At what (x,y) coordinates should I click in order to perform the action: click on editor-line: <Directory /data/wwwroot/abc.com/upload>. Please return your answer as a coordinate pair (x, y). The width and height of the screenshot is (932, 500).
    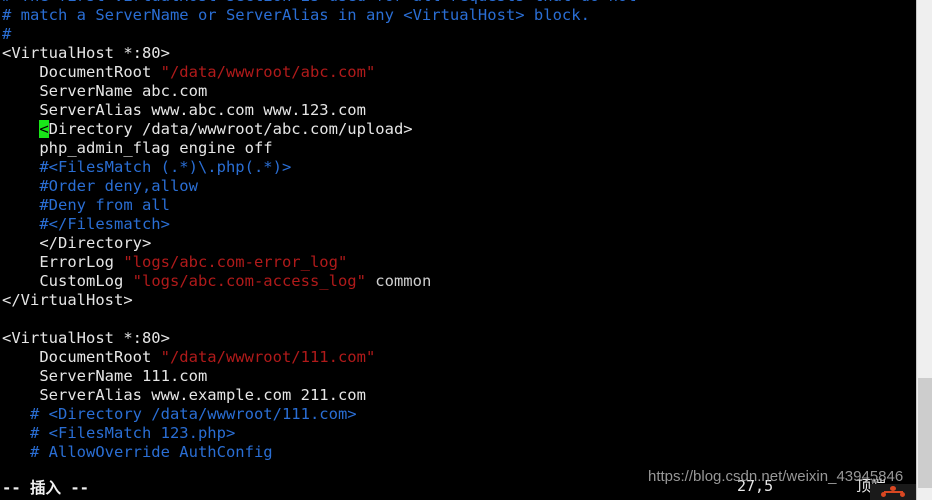
    Looking at the image, I should click on (458, 129).